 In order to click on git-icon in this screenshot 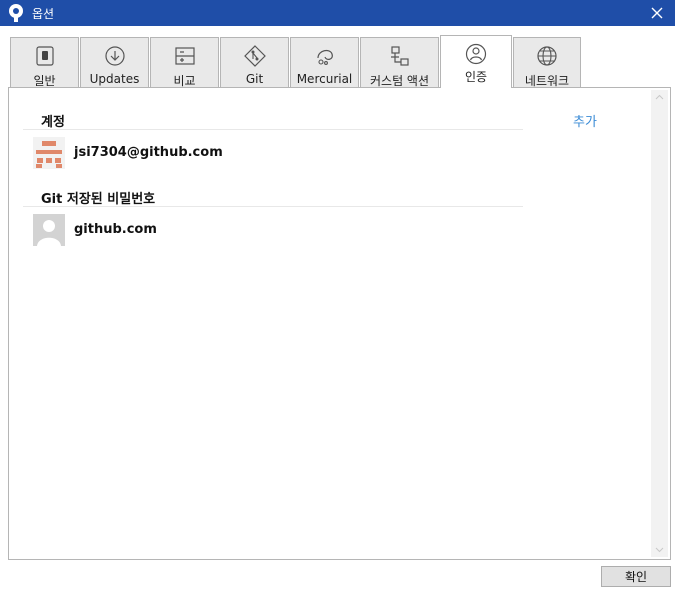, I will do `click(254, 56)`.